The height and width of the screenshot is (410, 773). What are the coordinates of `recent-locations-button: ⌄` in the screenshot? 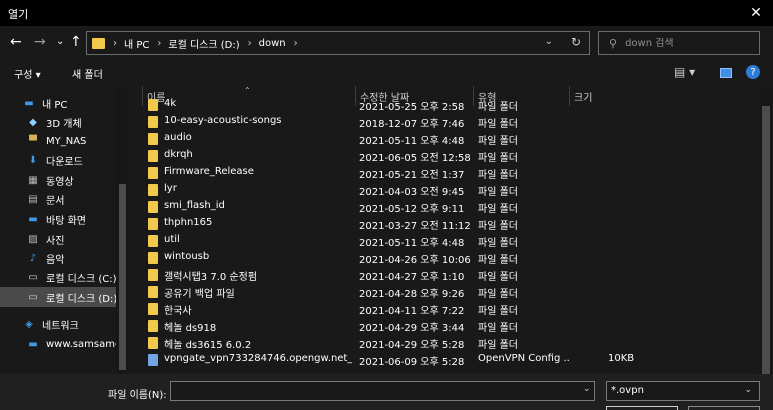 It's located at (60, 41).